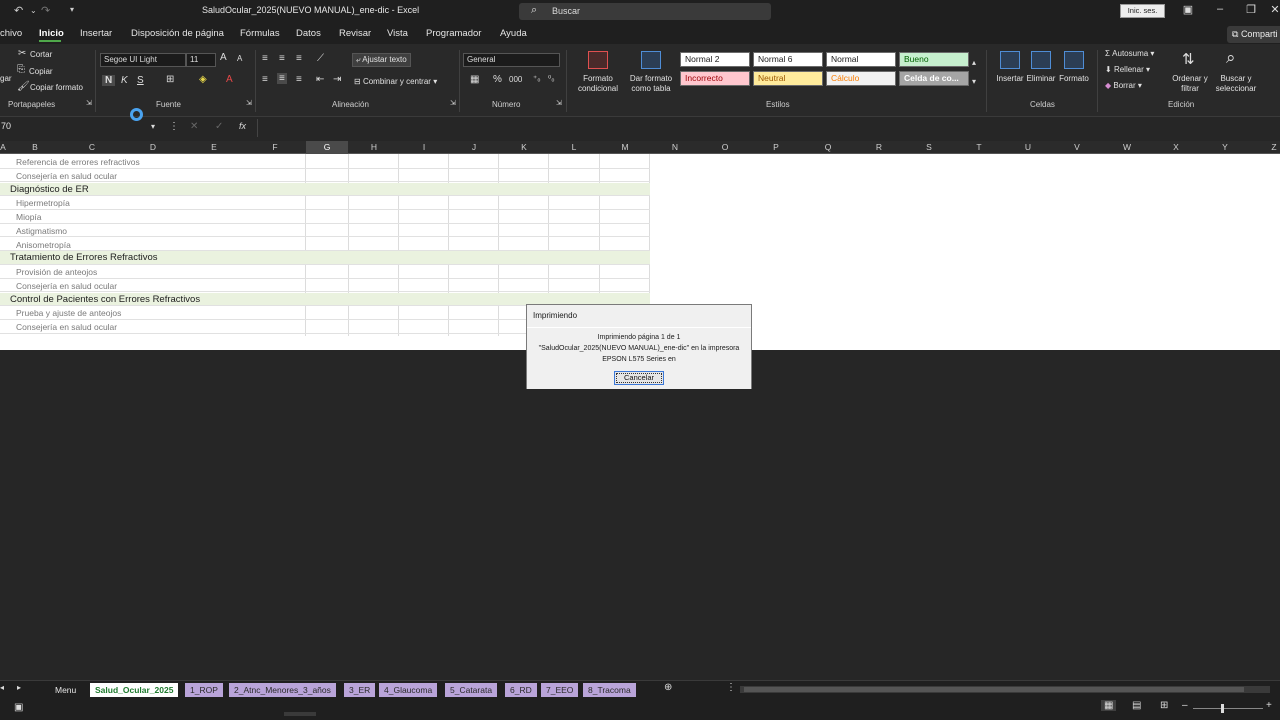 This screenshot has height=720, width=1280. What do you see at coordinates (325, 231) in the screenshot?
I see `table-row: Astigmatismo` at bounding box center [325, 231].